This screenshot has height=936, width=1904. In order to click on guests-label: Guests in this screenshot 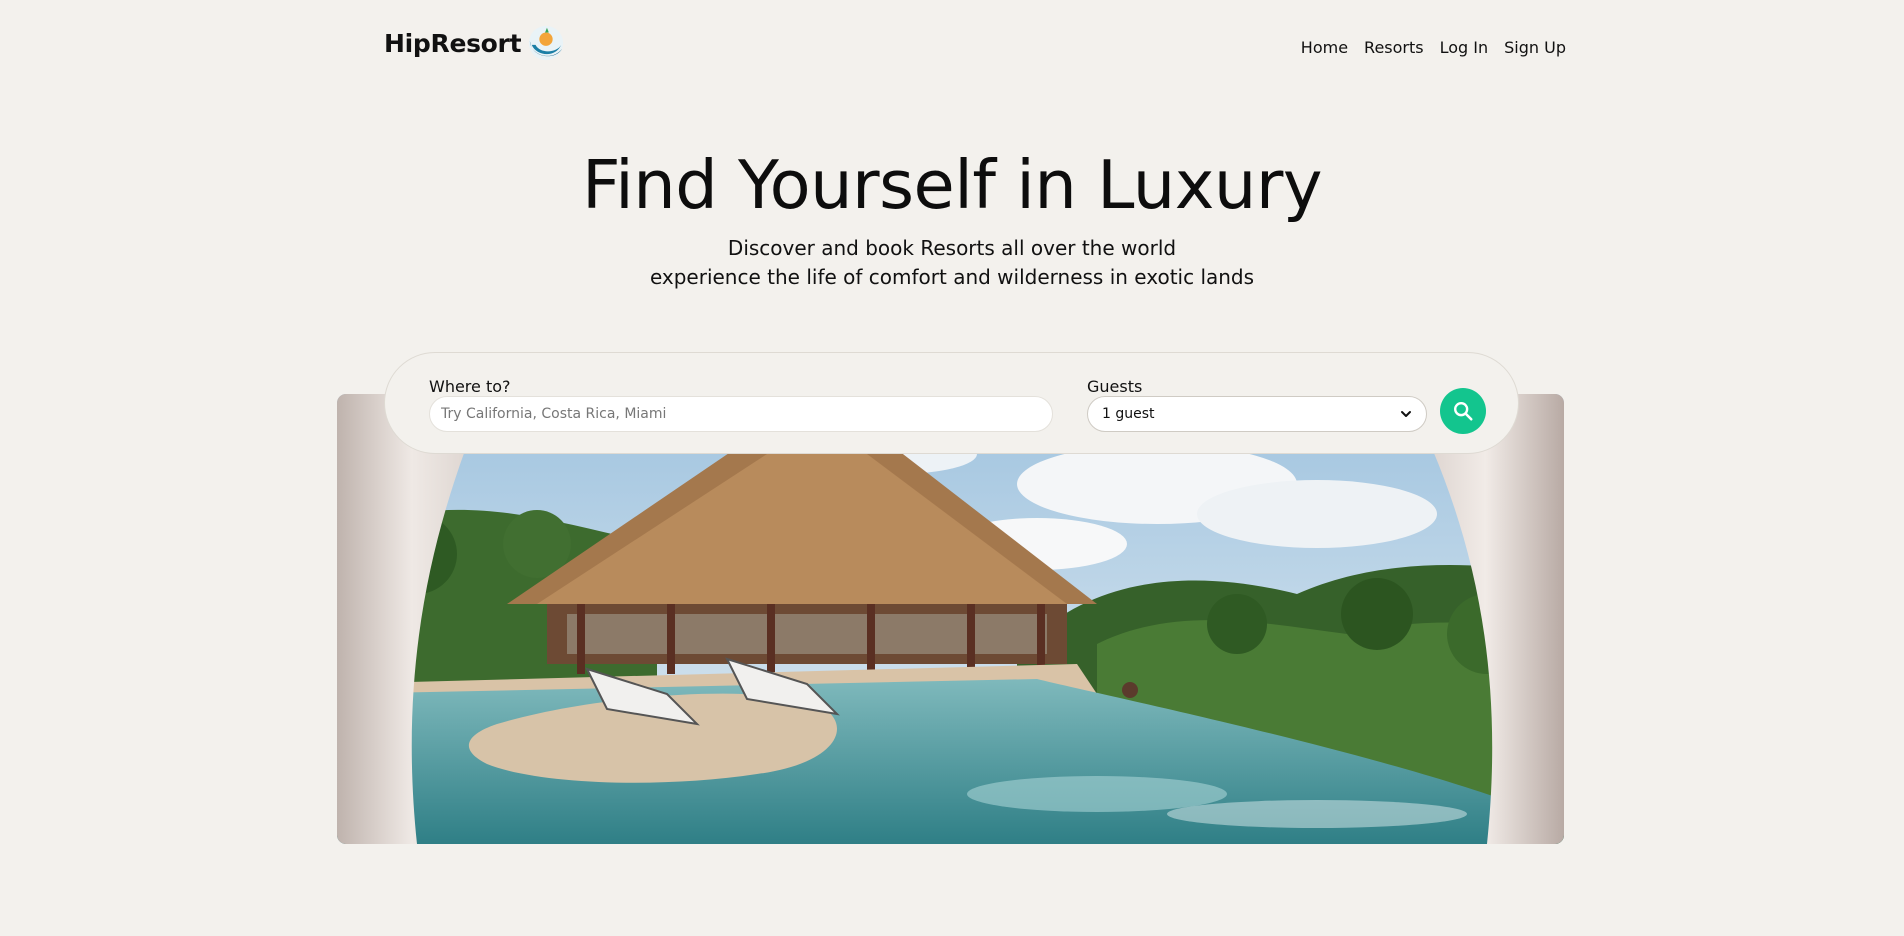, I will do `click(1115, 386)`.